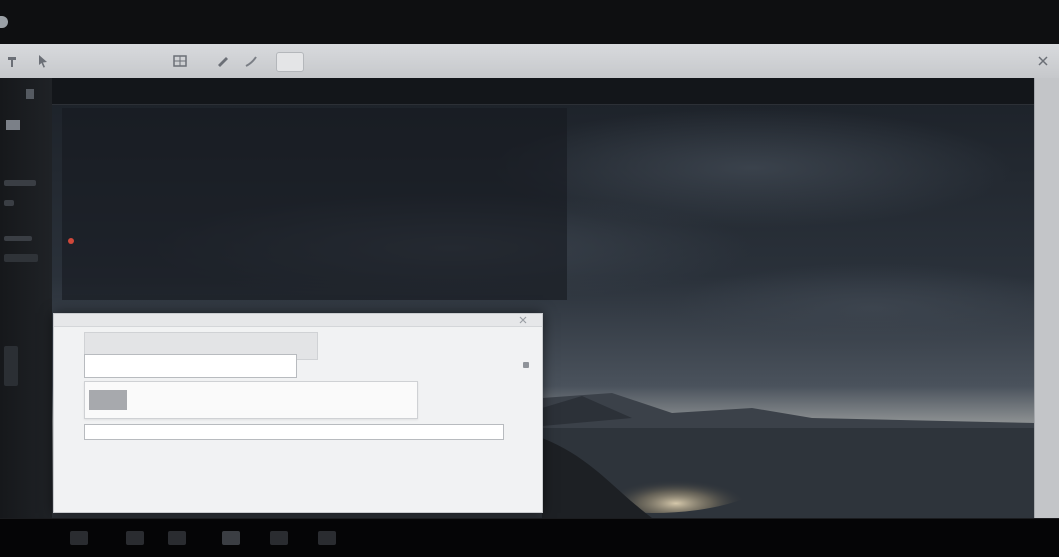 Image resolution: width=1059 pixels, height=557 pixels. What do you see at coordinates (529, 537) in the screenshot?
I see `taskbar` at bounding box center [529, 537].